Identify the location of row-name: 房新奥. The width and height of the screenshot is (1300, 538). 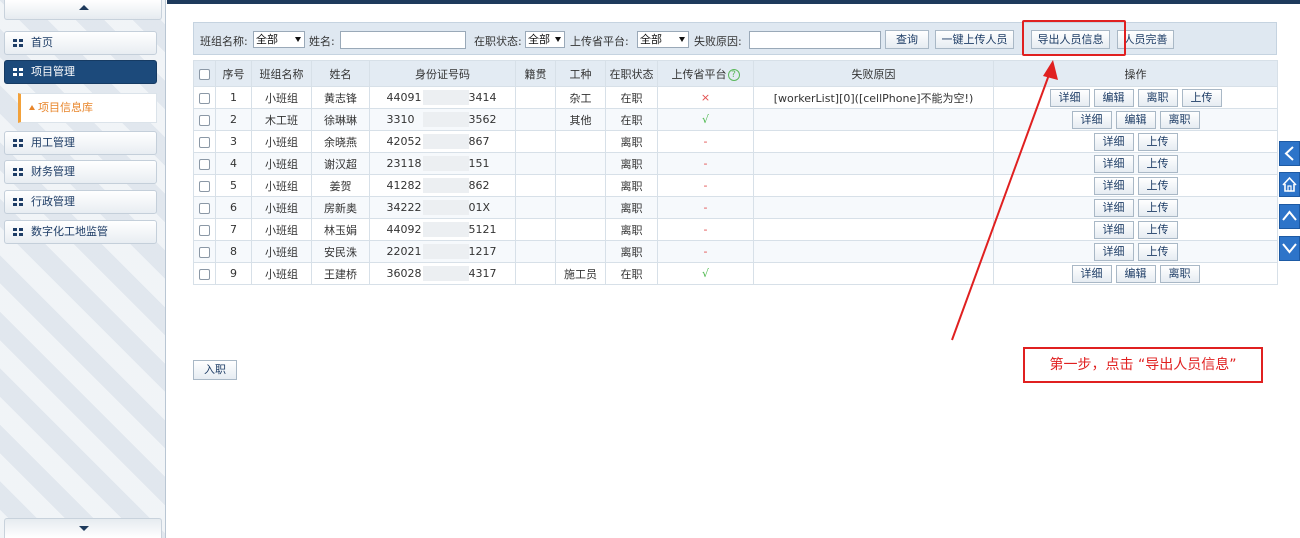
(340, 207).